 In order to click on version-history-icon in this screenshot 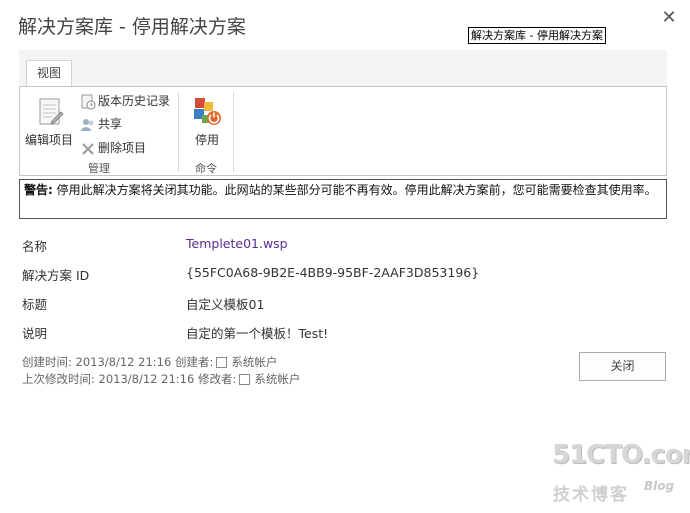, I will do `click(88, 102)`.